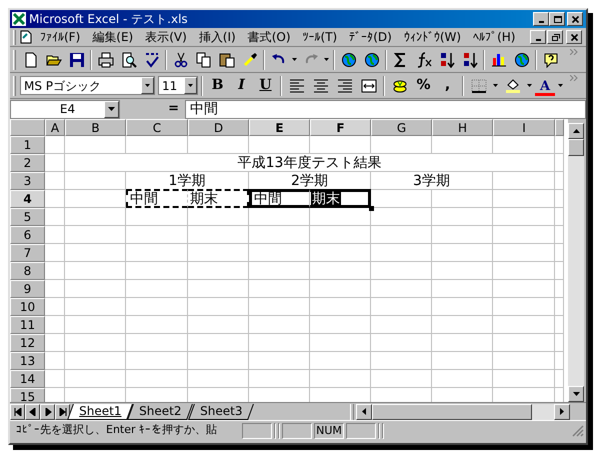 This screenshot has height=456, width=600. What do you see at coordinates (494, 37) in the screenshot?
I see `menu-item: ﾍﾙﾌﾟ(H)` at bounding box center [494, 37].